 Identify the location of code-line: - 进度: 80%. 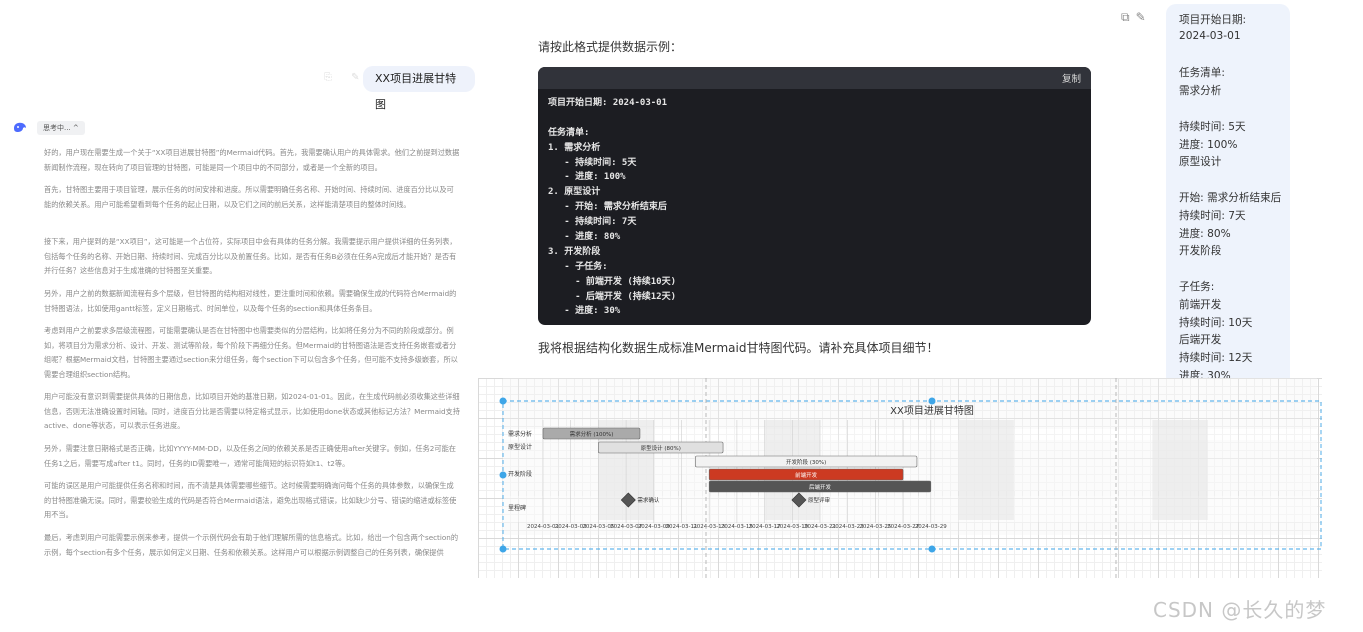
(584, 237).